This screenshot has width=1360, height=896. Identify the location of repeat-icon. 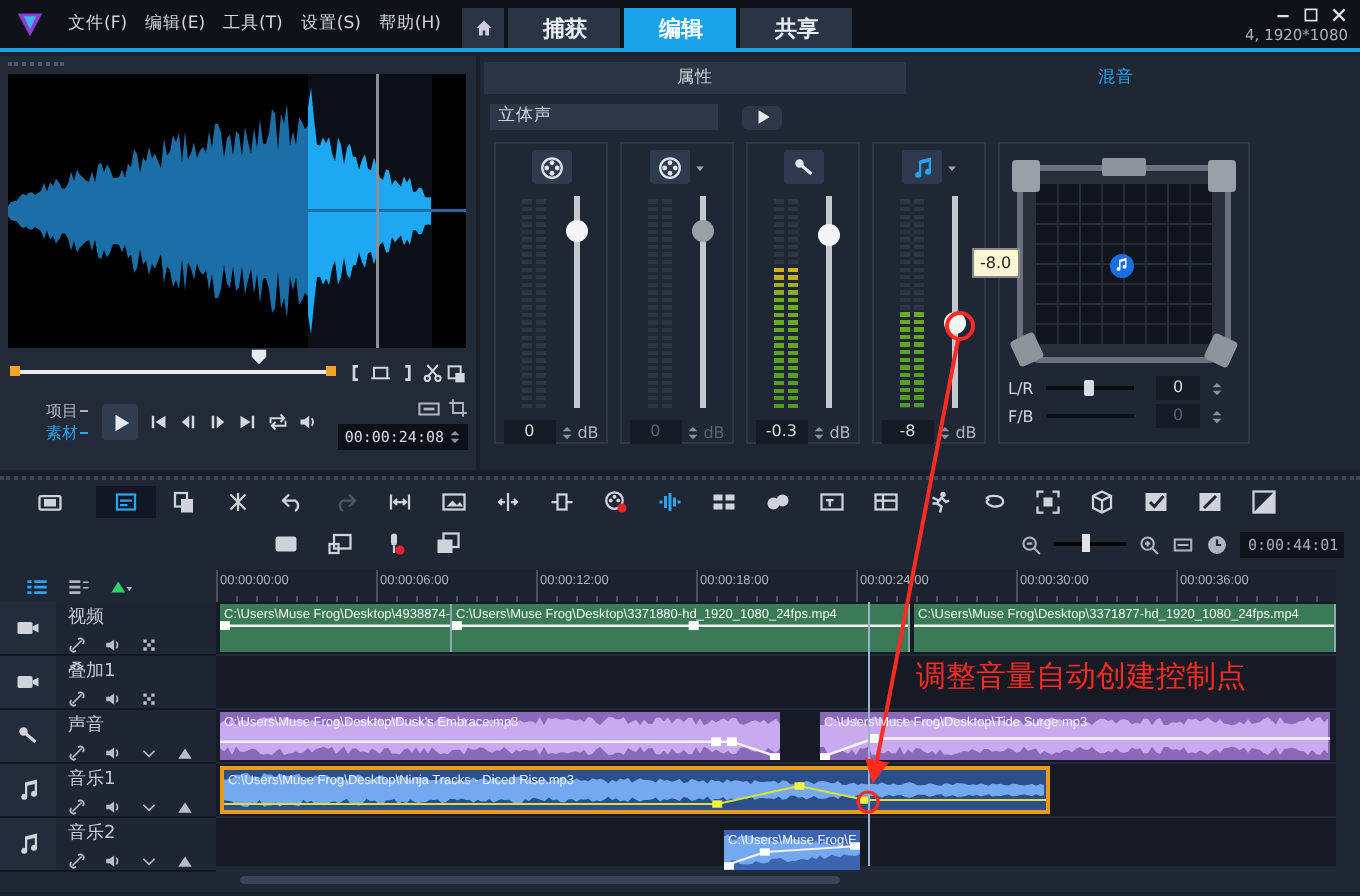
(278, 422).